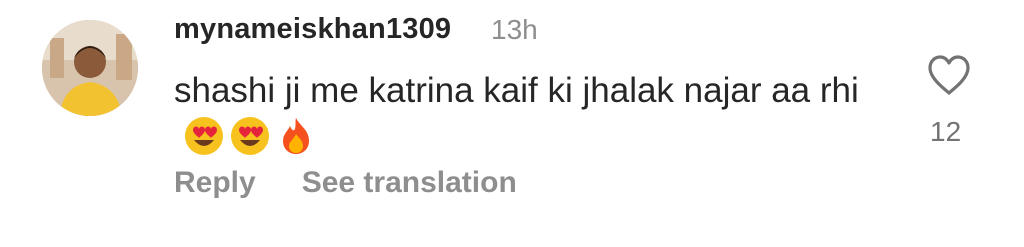  I want to click on comment-timestamp: 13h, so click(514, 29).